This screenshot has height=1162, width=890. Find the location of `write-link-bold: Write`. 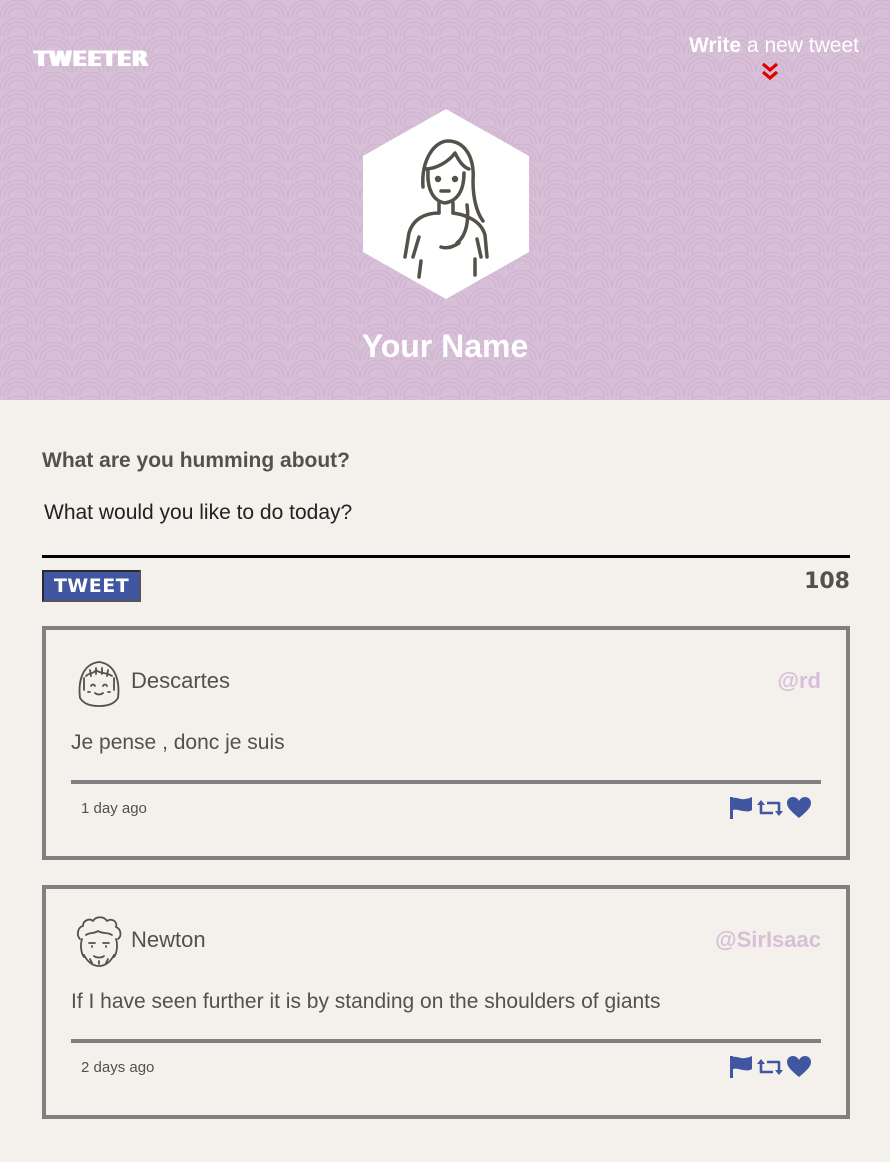

write-link-bold: Write is located at coordinates (715, 45).